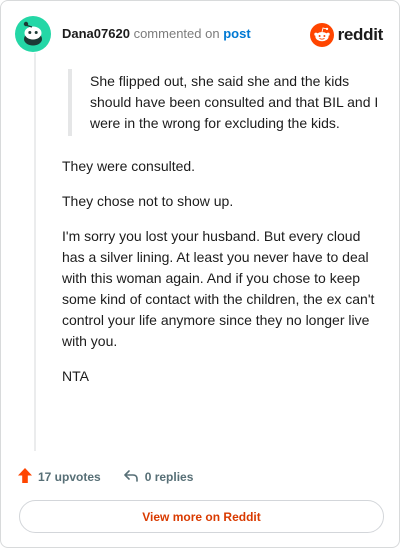  I want to click on reddit-brand: reddit, so click(346, 35).